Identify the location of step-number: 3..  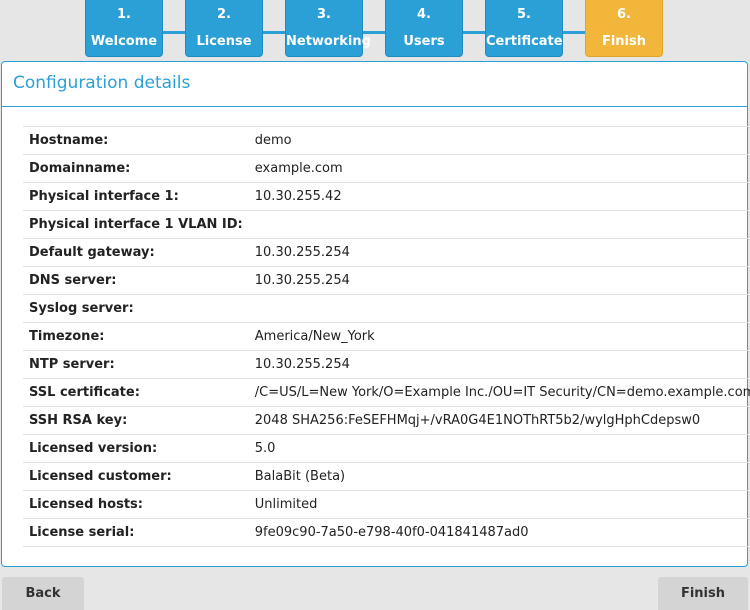
(324, 14).